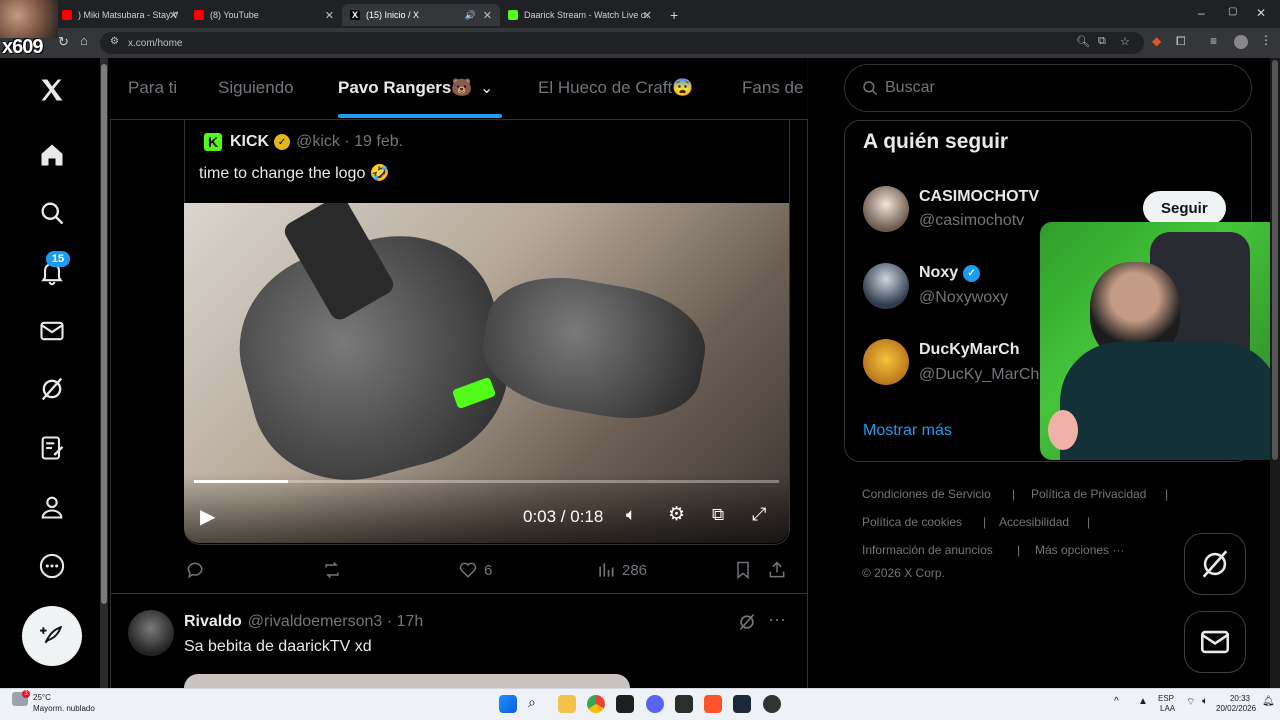 This screenshot has width=1280, height=720. I want to click on tab-pavo-rangers: Pavo Rangers🐻, so click(405, 88).